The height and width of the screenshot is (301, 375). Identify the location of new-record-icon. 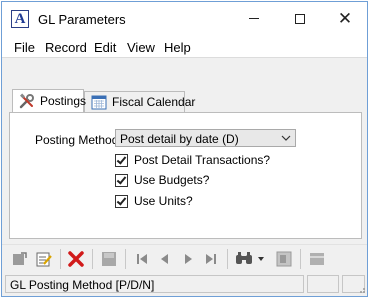
(20, 258).